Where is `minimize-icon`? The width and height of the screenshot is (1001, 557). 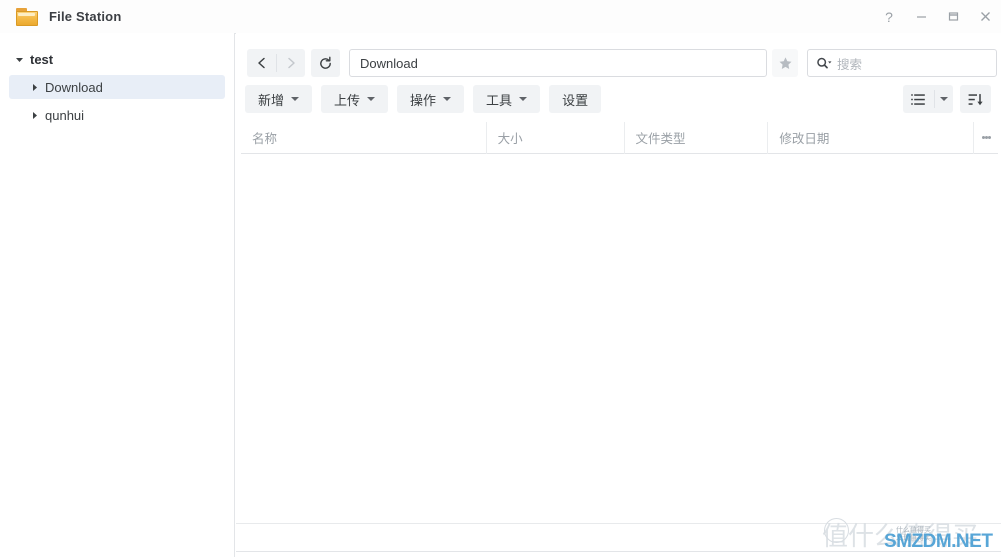 minimize-icon is located at coordinates (921, 17).